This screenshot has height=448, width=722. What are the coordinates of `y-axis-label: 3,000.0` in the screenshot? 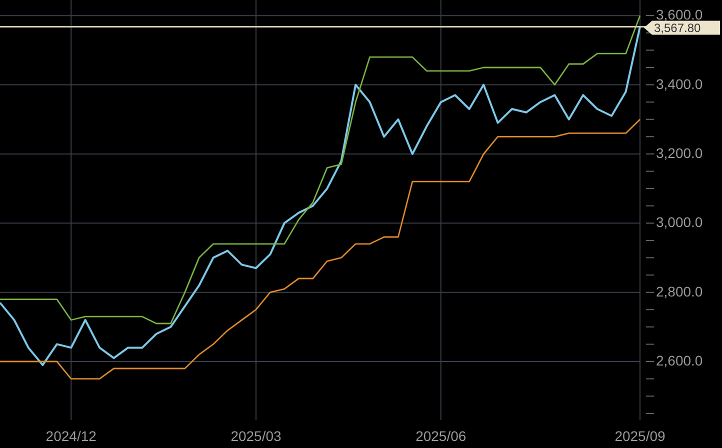 It's located at (679, 222).